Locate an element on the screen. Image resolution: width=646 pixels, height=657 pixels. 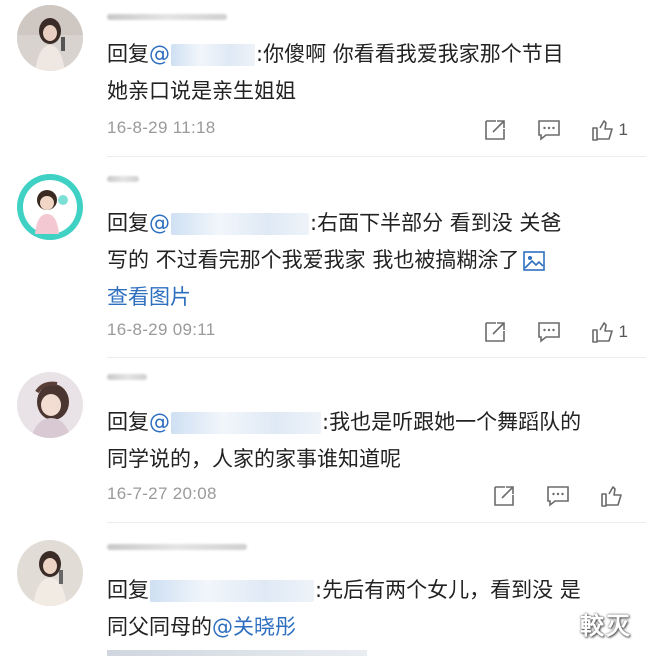
comment-text-line: :我也是听跟她一个舞蹈队的 is located at coordinates (452, 422).